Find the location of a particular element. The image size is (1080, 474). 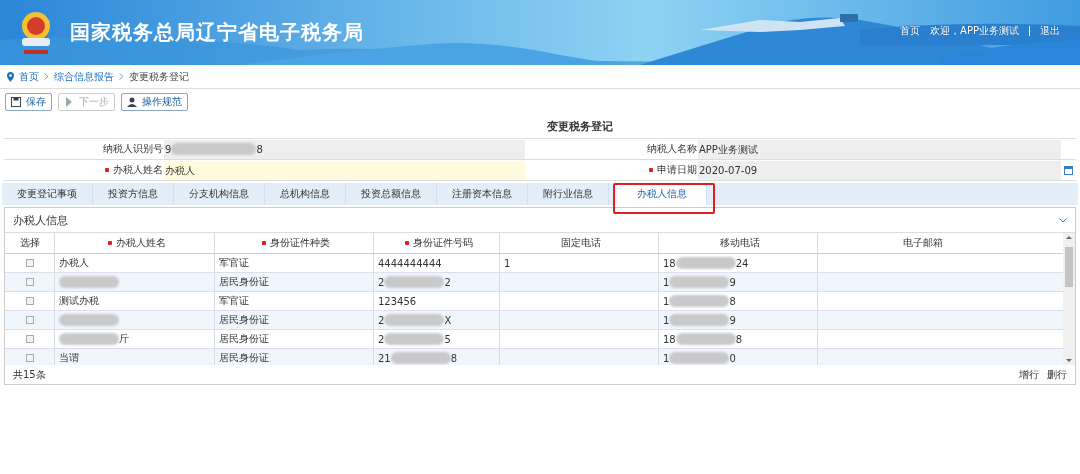

tab: 附行业信息 is located at coordinates (568, 194).